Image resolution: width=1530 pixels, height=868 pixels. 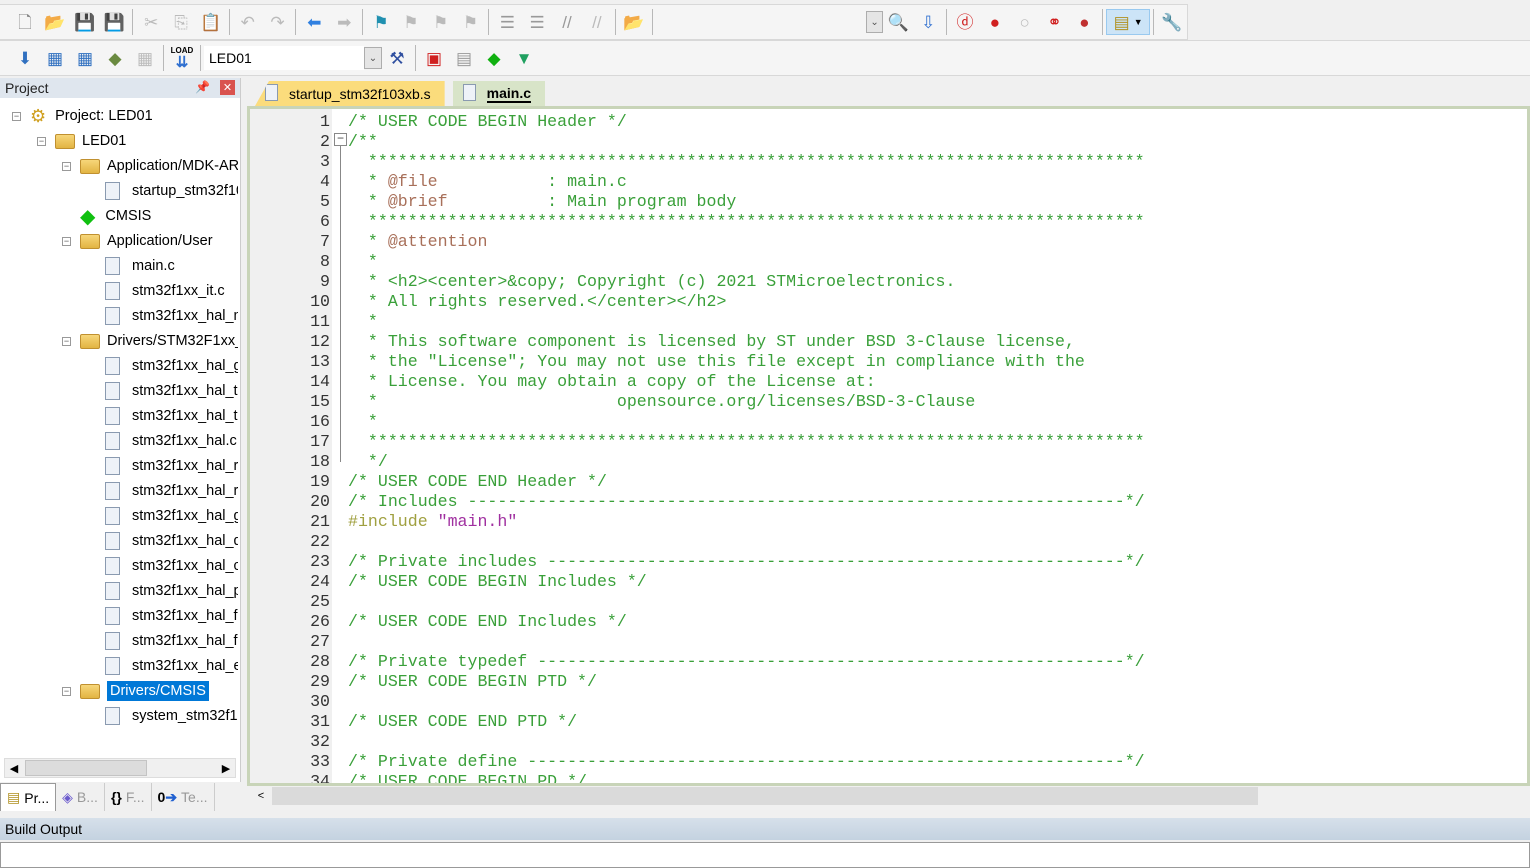 I want to click on tree-item: stm32f1xx_hal_flash_ex.c, so click(x=171, y=641).